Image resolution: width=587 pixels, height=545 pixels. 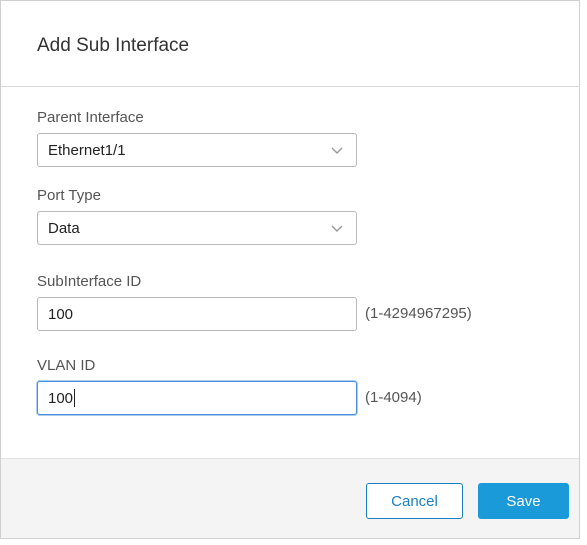 I want to click on vlan-id-input, so click(x=197, y=398).